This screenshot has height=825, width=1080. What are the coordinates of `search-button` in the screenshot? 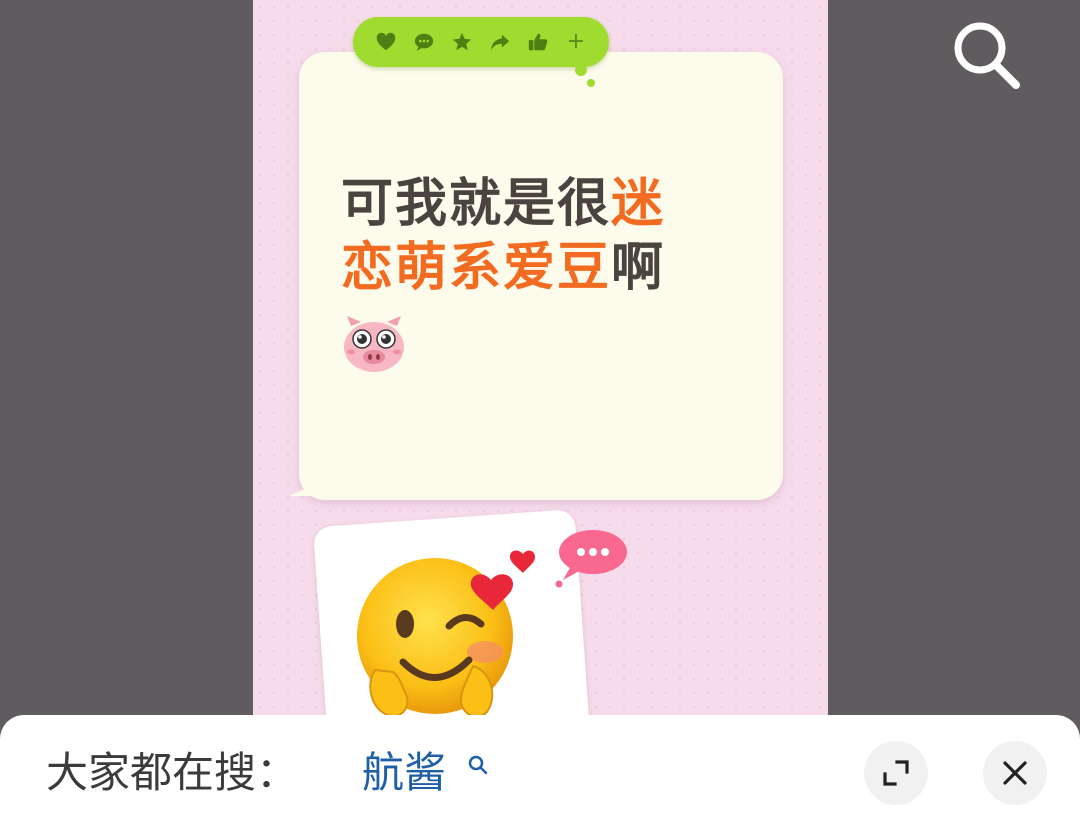 It's located at (987, 55).